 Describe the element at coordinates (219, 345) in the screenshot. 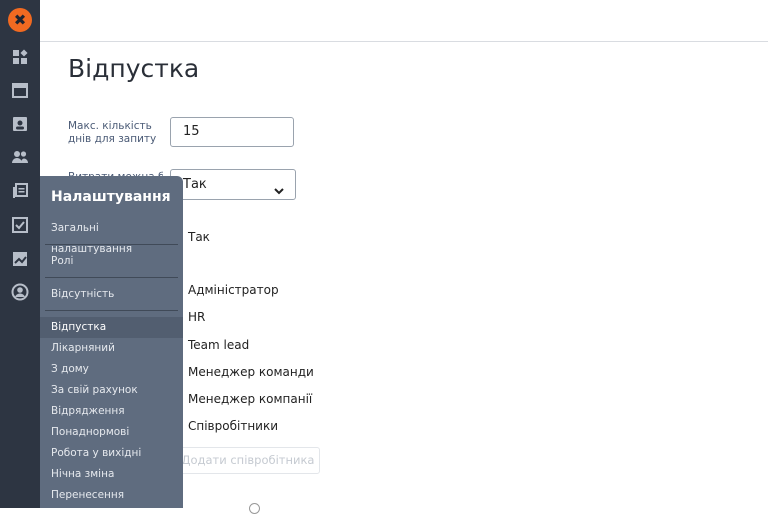

I see `role-item: Team lead` at that location.